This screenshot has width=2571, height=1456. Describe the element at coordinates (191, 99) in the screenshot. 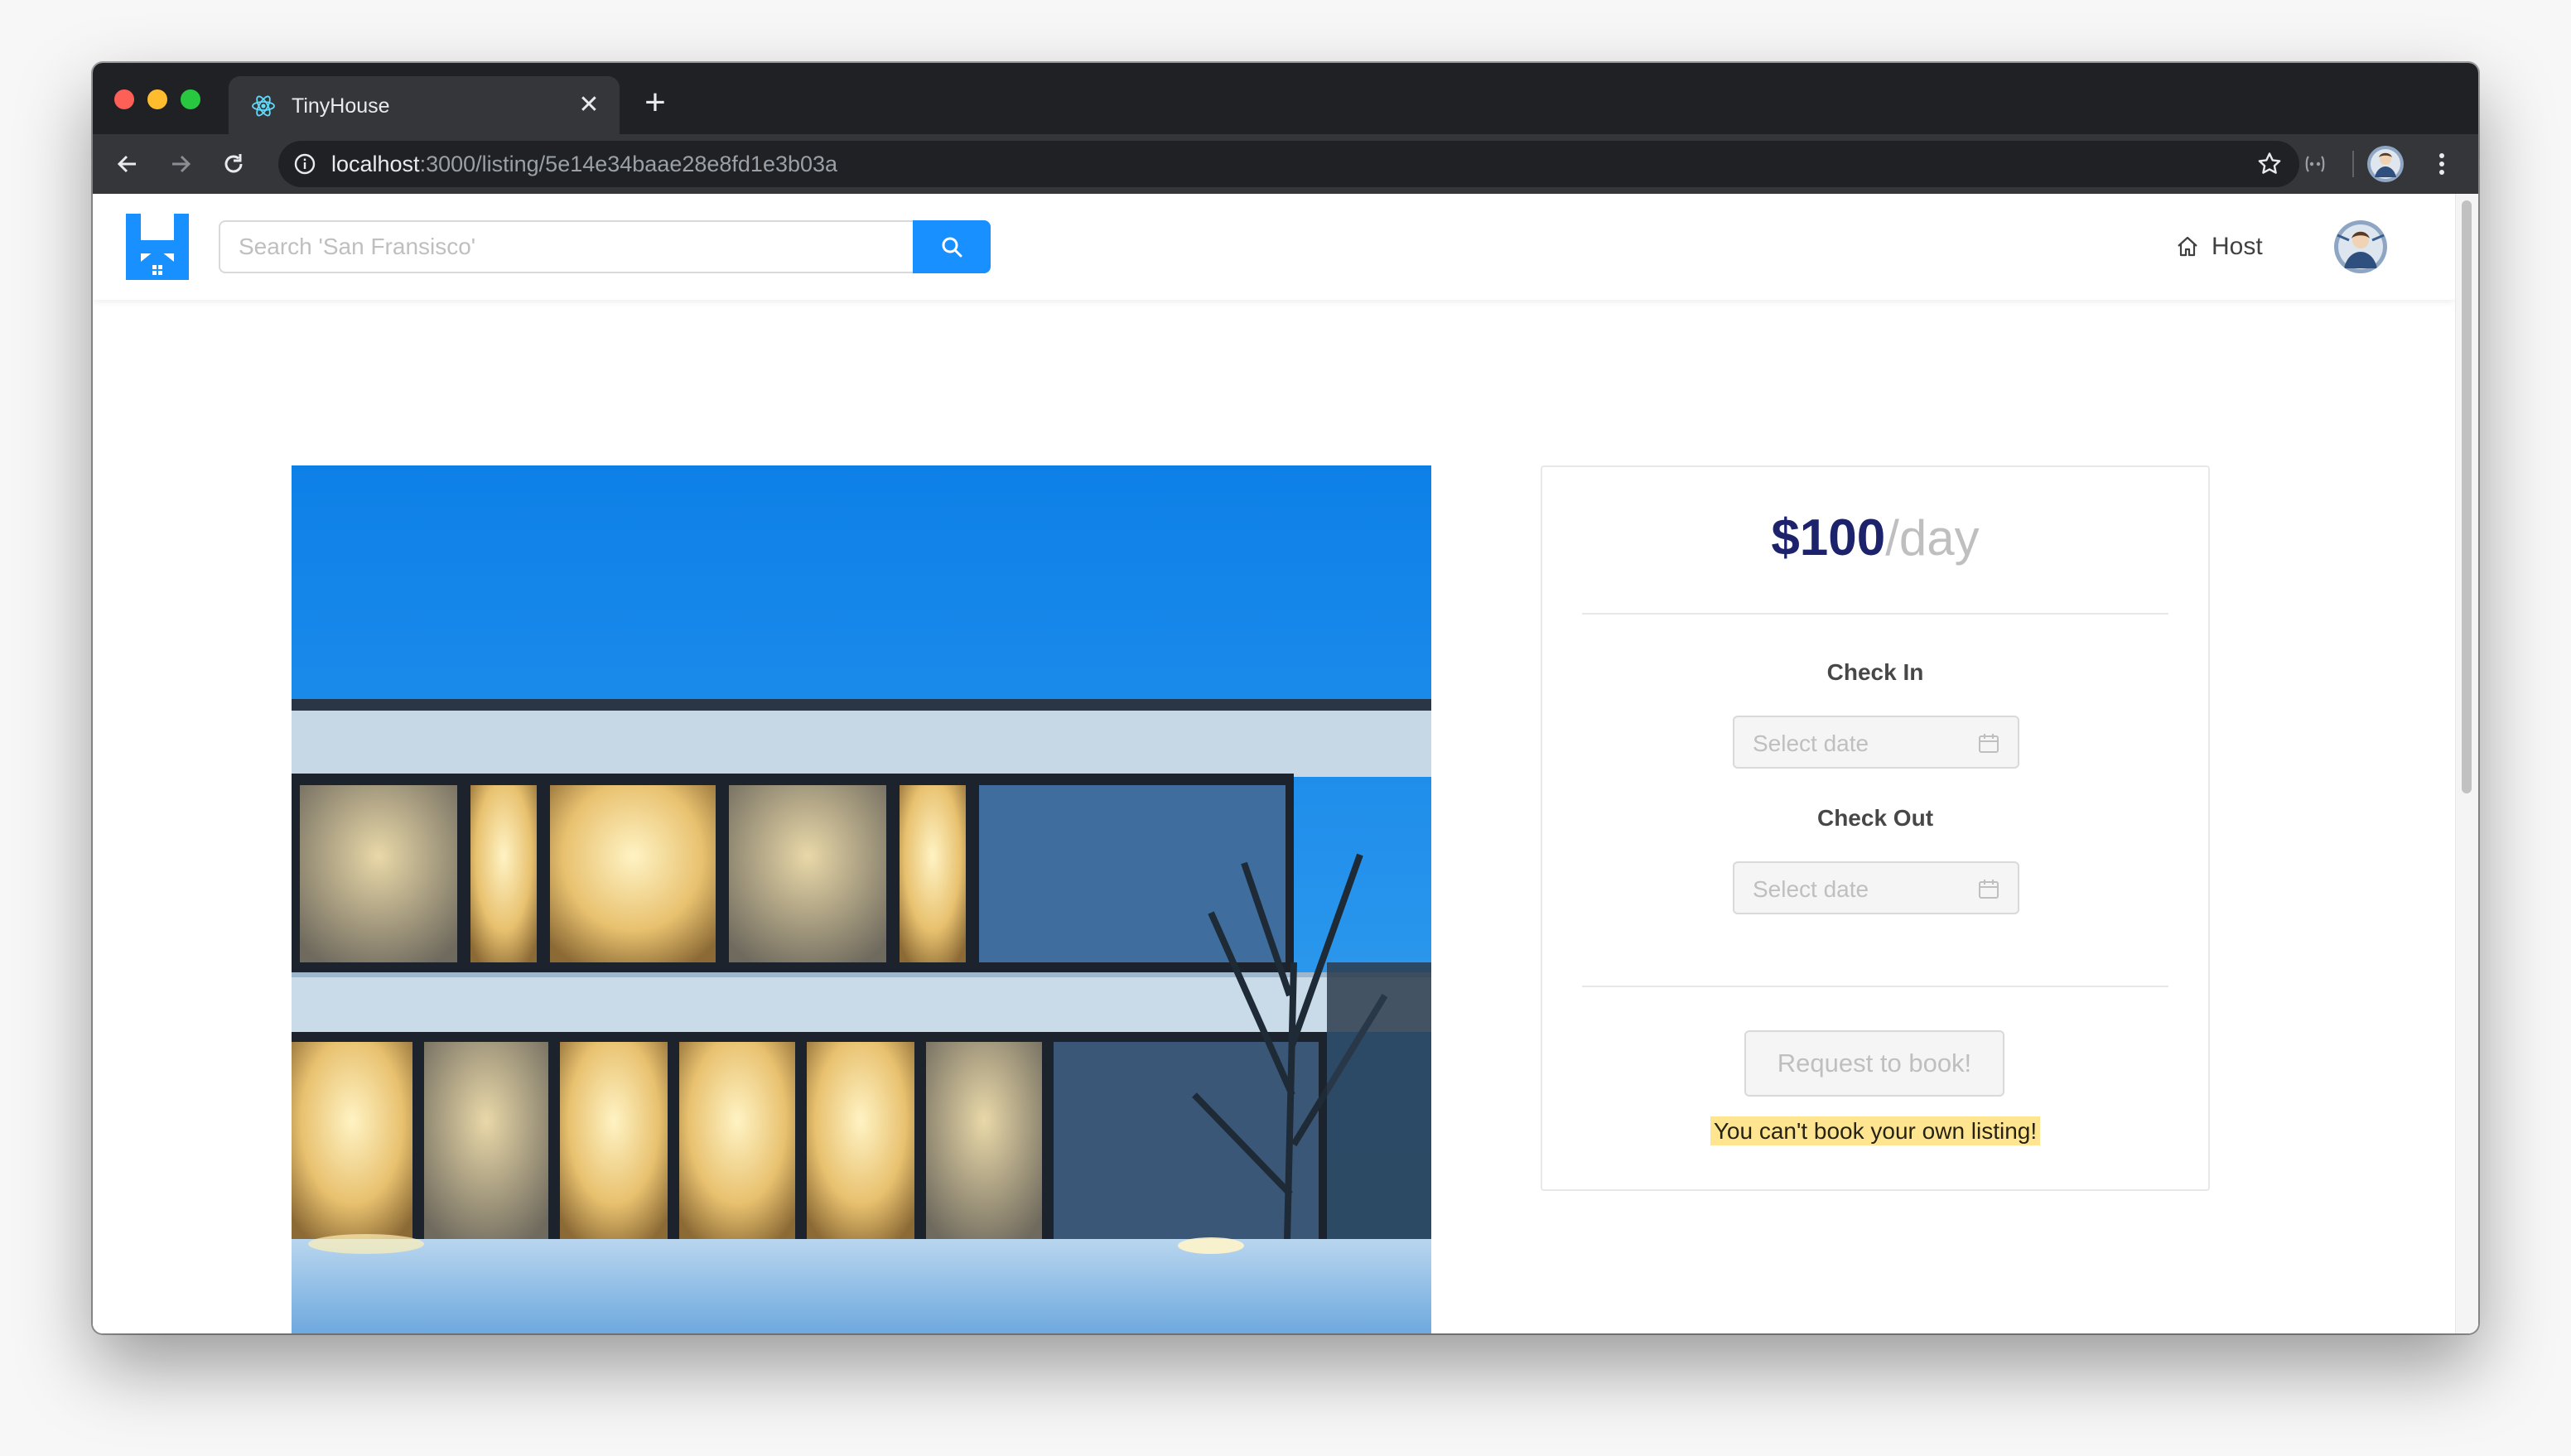

I see `maximize-window-button` at that location.